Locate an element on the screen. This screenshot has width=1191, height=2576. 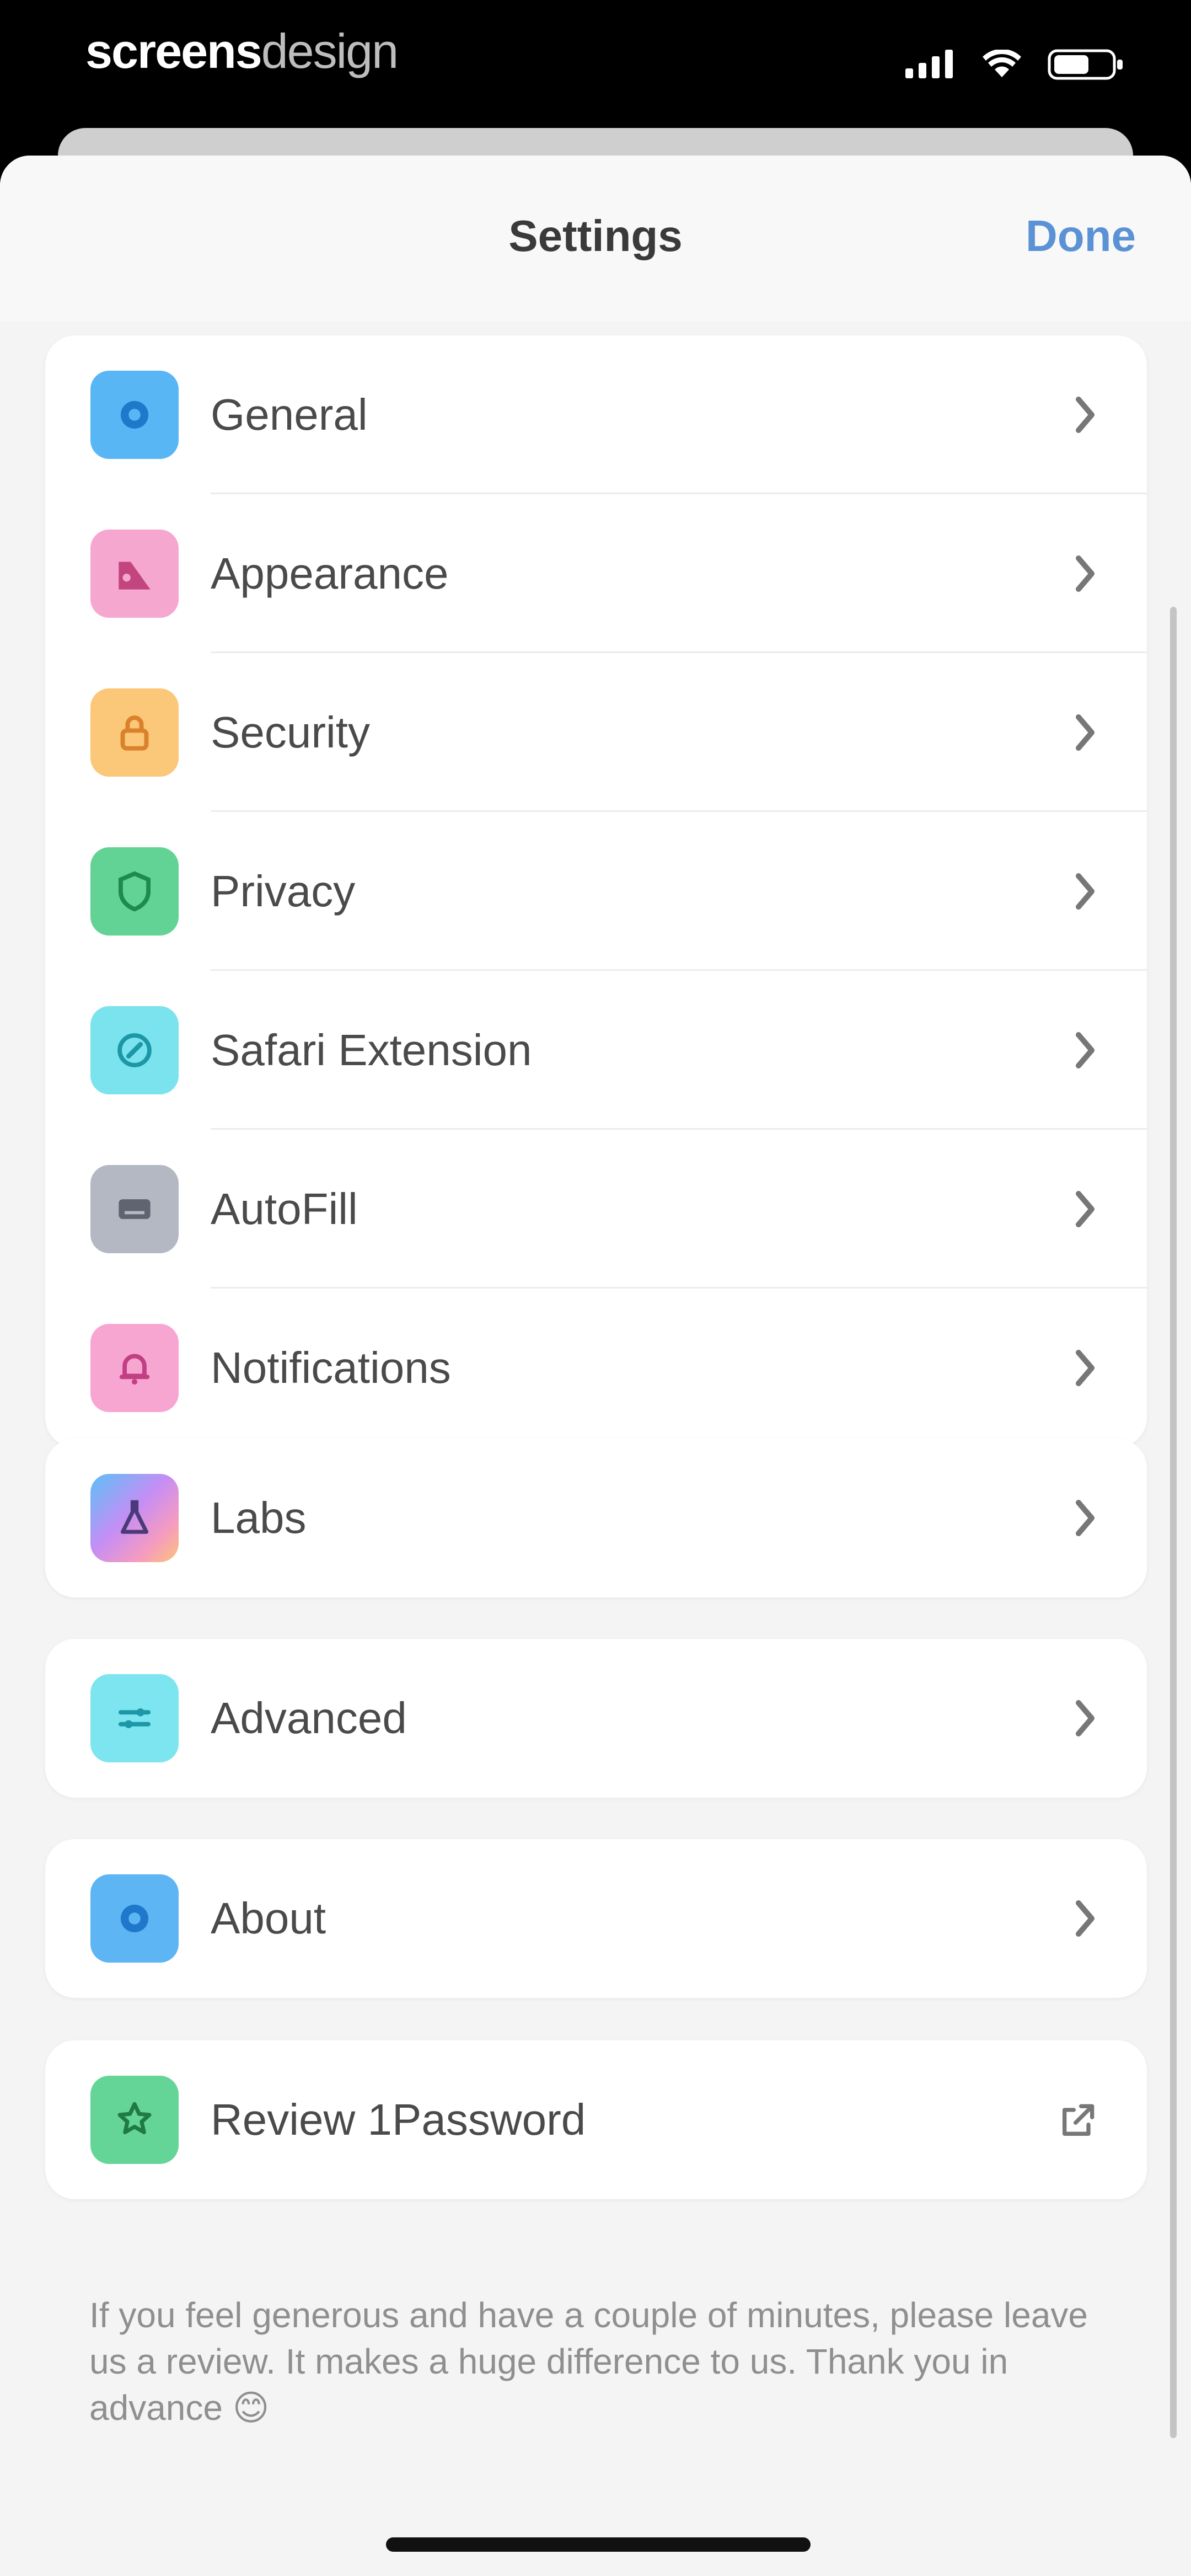
sliders-icon is located at coordinates (134, 1718).